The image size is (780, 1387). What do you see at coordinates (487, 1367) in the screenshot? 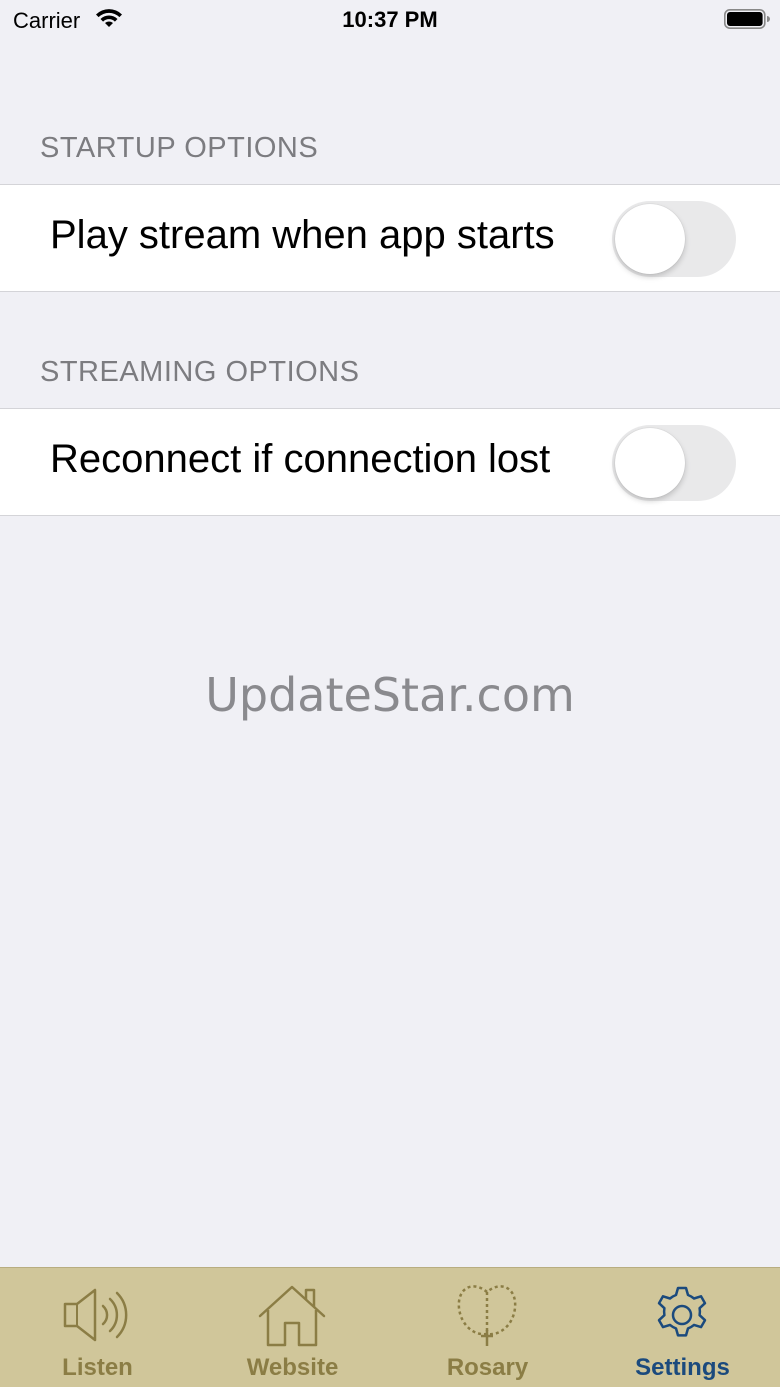
I see `tab-label: Rosary` at bounding box center [487, 1367].